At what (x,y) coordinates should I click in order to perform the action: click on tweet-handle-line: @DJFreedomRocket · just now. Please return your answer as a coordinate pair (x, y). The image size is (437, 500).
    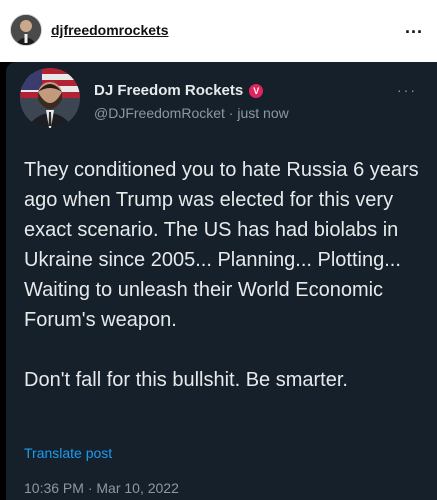
    Looking at the image, I should click on (191, 113).